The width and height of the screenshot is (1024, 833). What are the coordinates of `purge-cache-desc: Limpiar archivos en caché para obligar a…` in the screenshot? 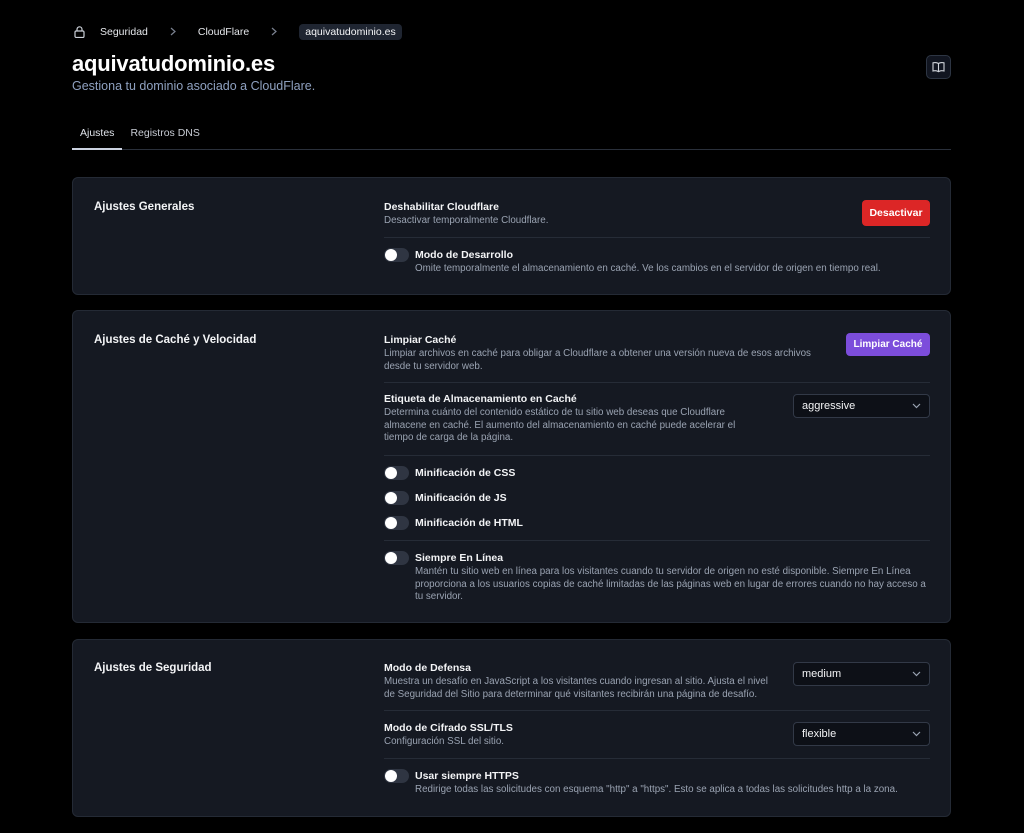 It's located at (597, 360).